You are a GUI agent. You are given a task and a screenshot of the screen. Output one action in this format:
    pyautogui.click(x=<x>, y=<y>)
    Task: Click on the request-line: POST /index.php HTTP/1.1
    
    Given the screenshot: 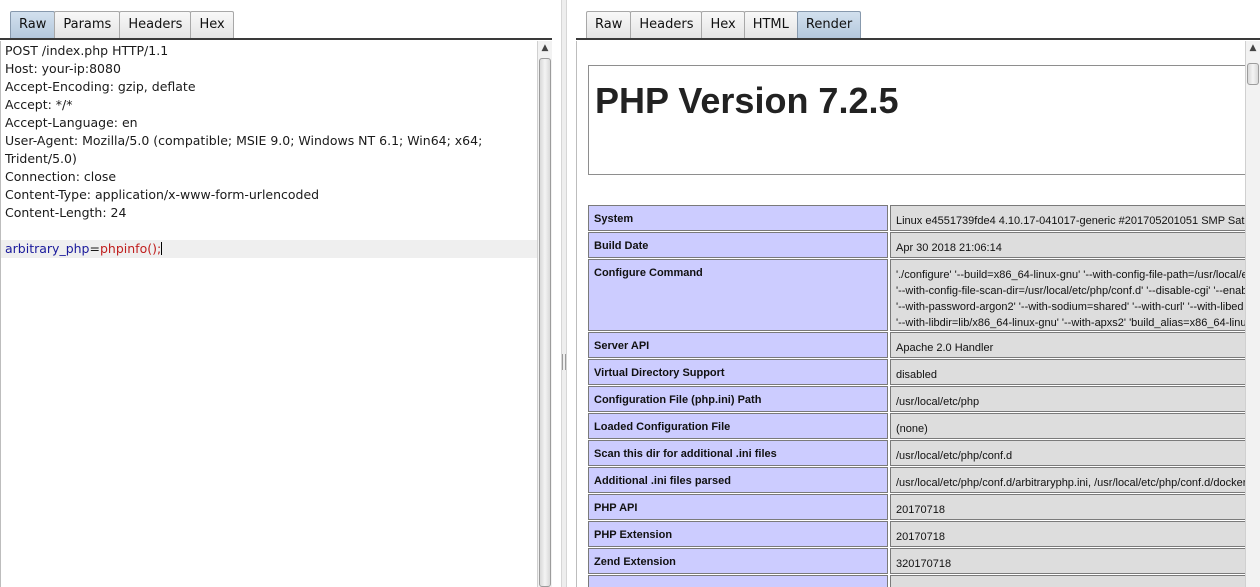 What is the action you would take?
    pyautogui.click(x=87, y=50)
    